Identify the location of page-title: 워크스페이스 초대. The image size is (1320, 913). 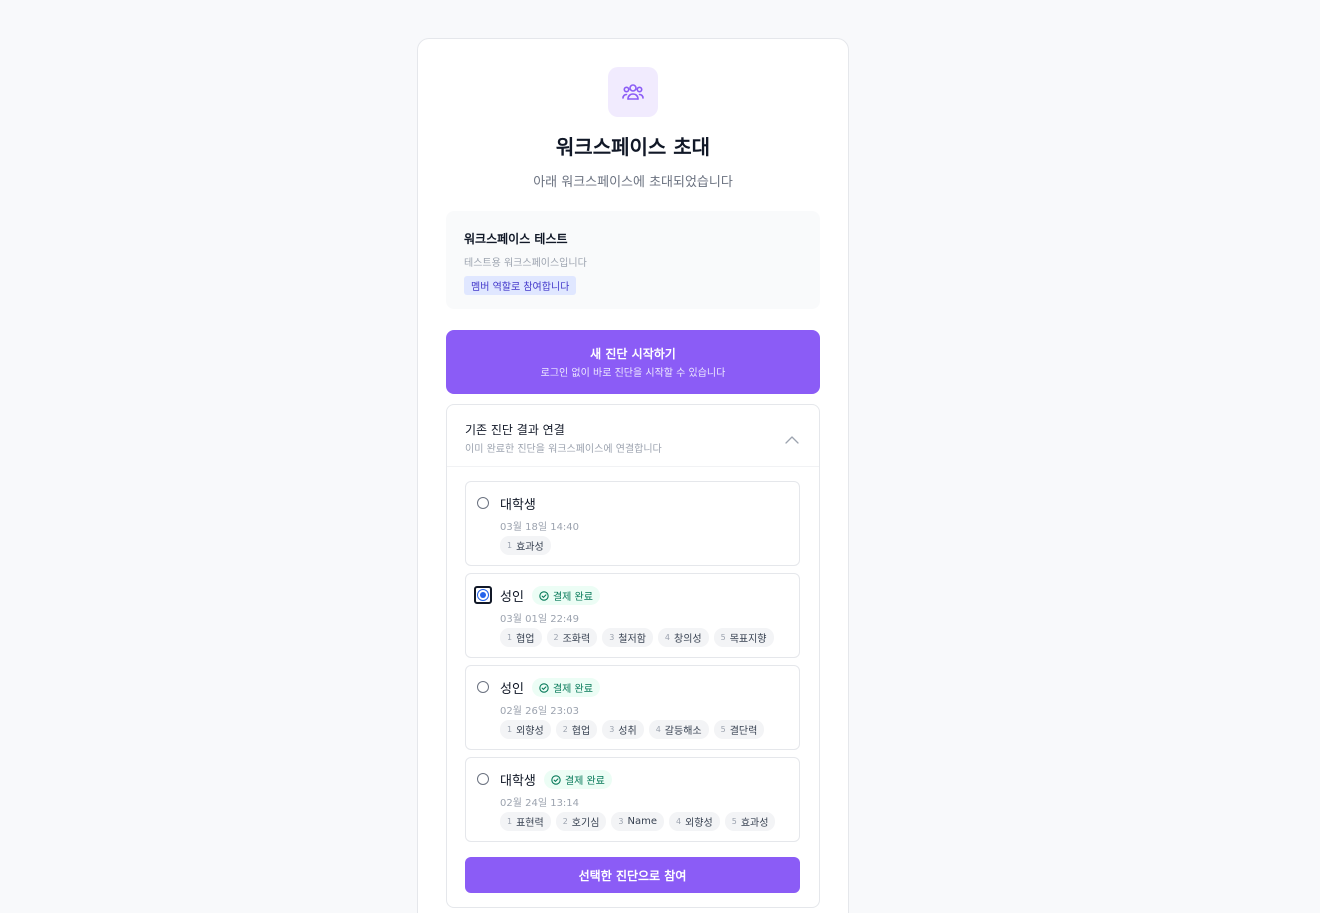
(633, 147).